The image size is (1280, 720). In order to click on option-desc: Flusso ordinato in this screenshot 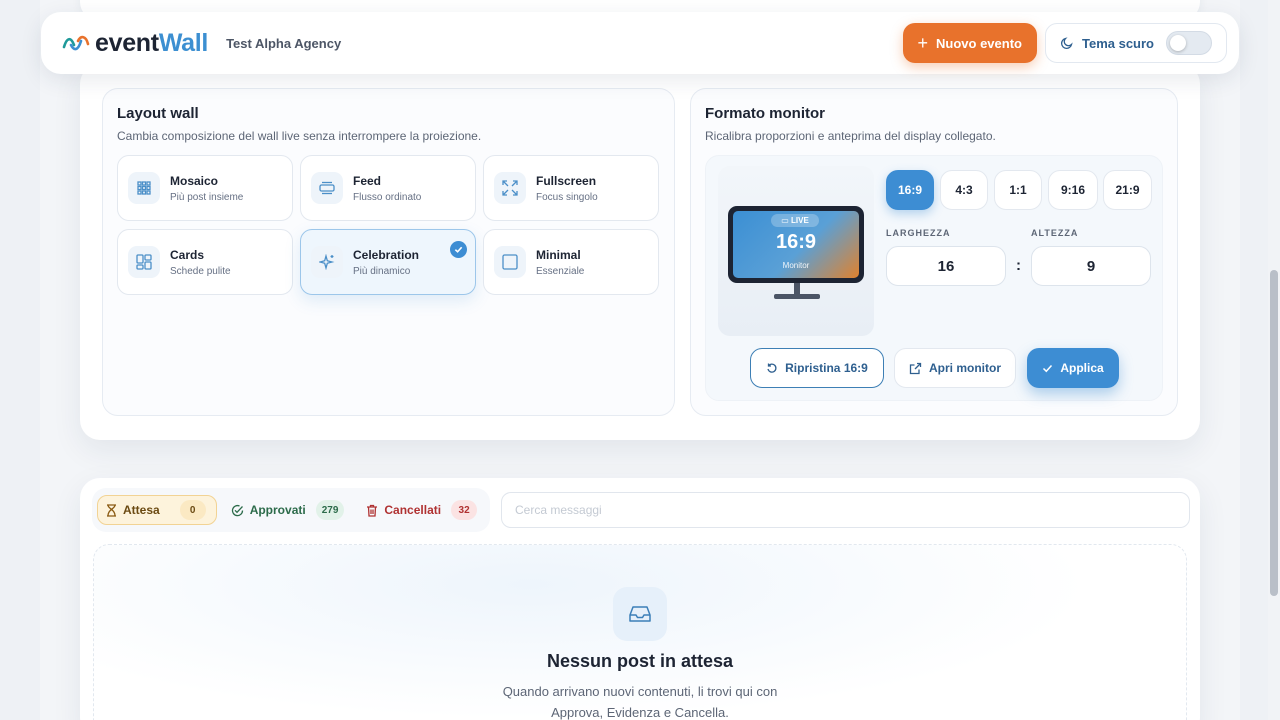, I will do `click(387, 197)`.